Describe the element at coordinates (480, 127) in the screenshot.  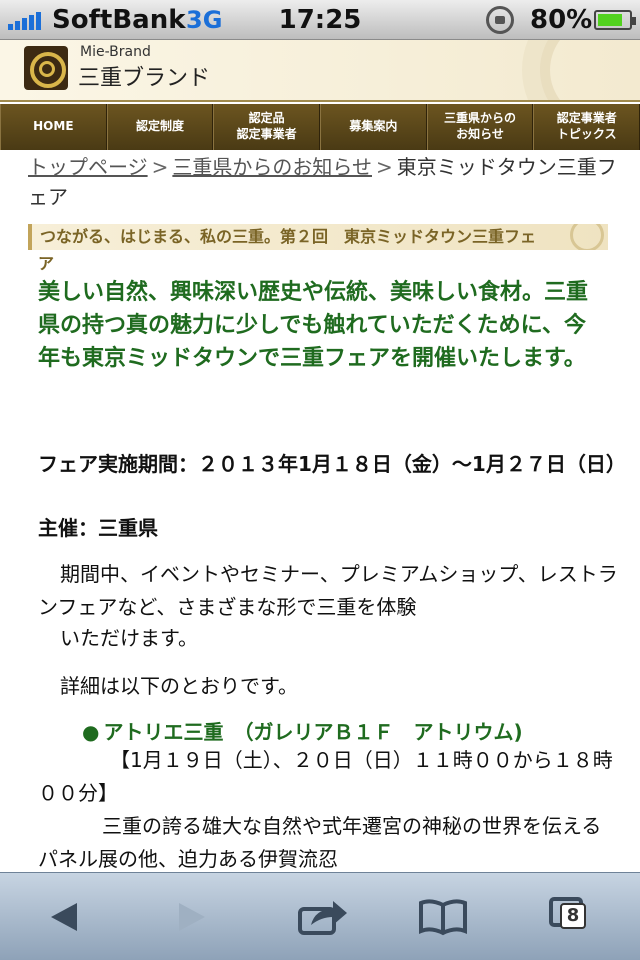
I see `nav-notices: 三重県からの お知らせ` at that location.